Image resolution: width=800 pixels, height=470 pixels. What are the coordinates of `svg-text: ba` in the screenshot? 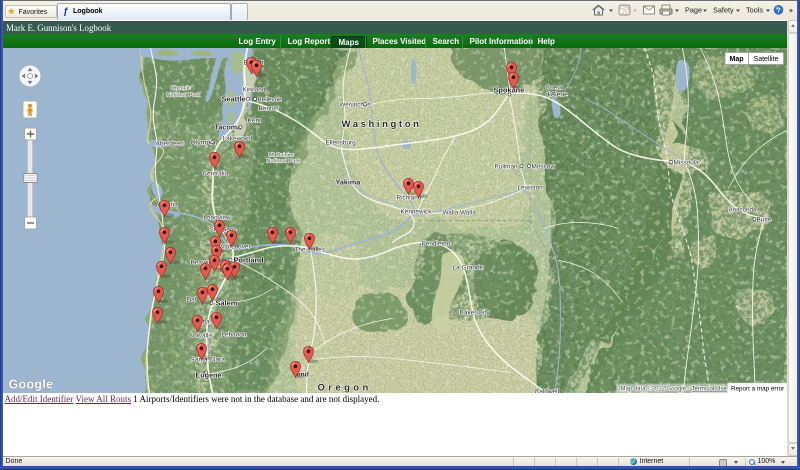 It's located at (206, 321).